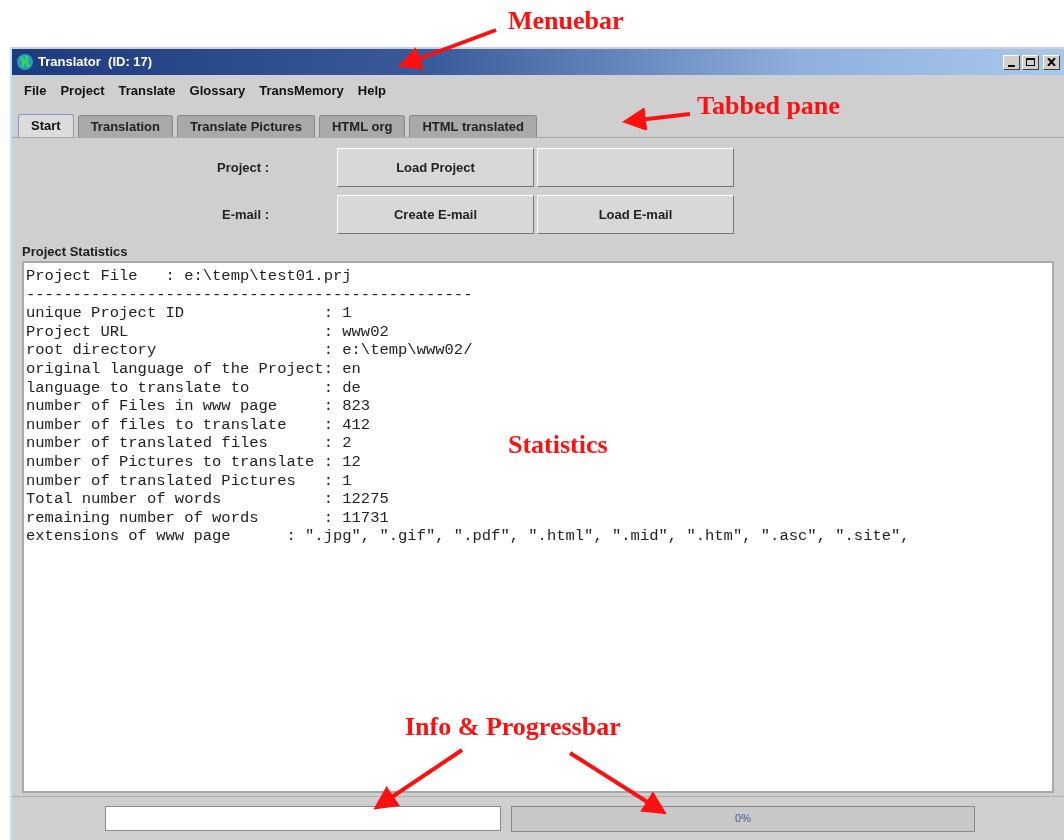 The image size is (1064, 840). What do you see at coordinates (193, 388) in the screenshot?
I see `statistics-line: language to translate to : de` at bounding box center [193, 388].